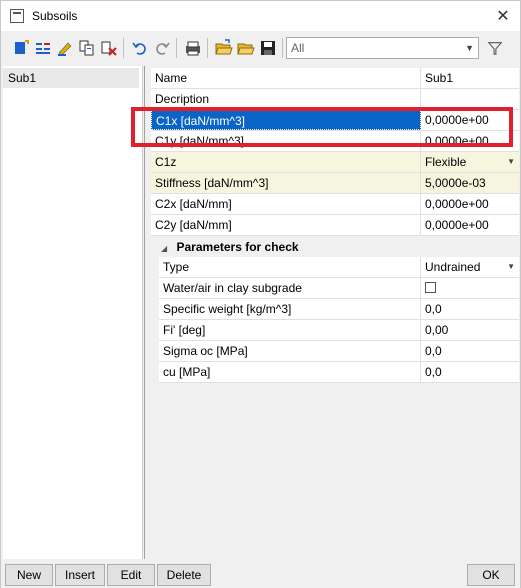 The image size is (521, 588). I want to click on property-row-cu: cu [MPa] 0,0, so click(339, 372).